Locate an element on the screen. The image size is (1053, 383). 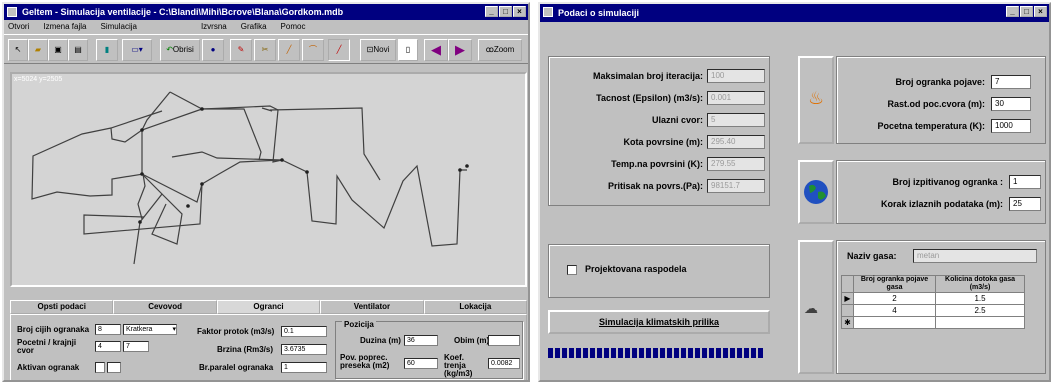
krajnji-cvor-field: 7 is located at coordinates (136, 346).